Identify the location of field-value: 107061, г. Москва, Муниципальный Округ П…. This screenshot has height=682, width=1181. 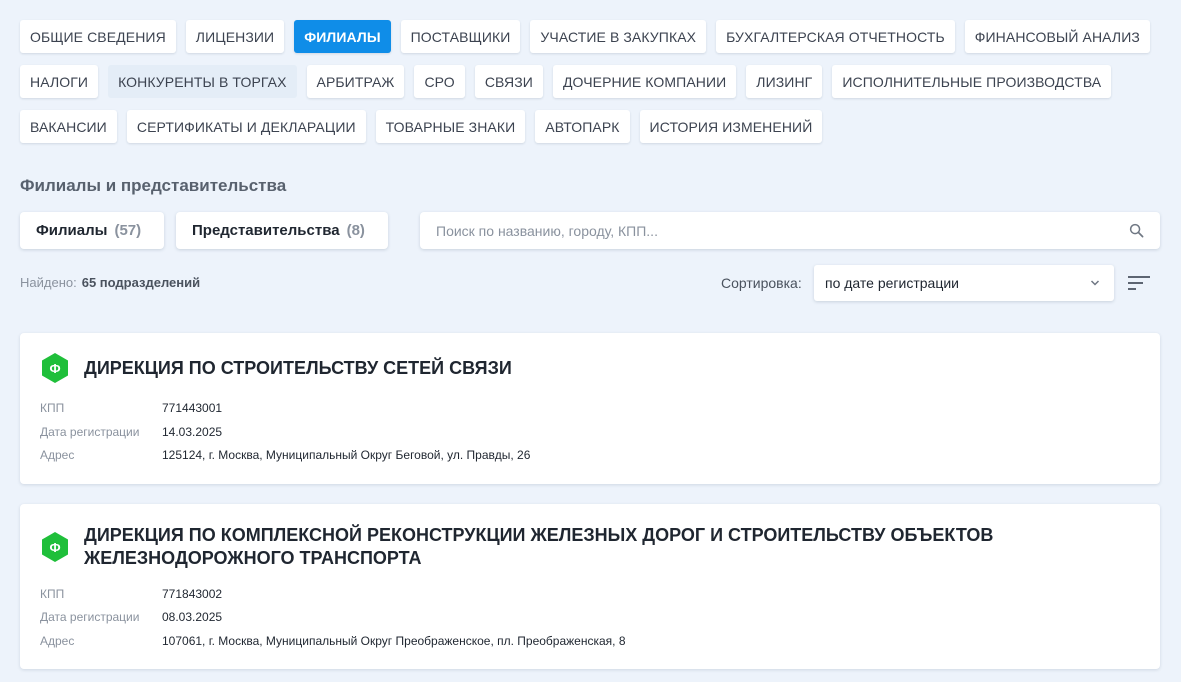
(394, 641).